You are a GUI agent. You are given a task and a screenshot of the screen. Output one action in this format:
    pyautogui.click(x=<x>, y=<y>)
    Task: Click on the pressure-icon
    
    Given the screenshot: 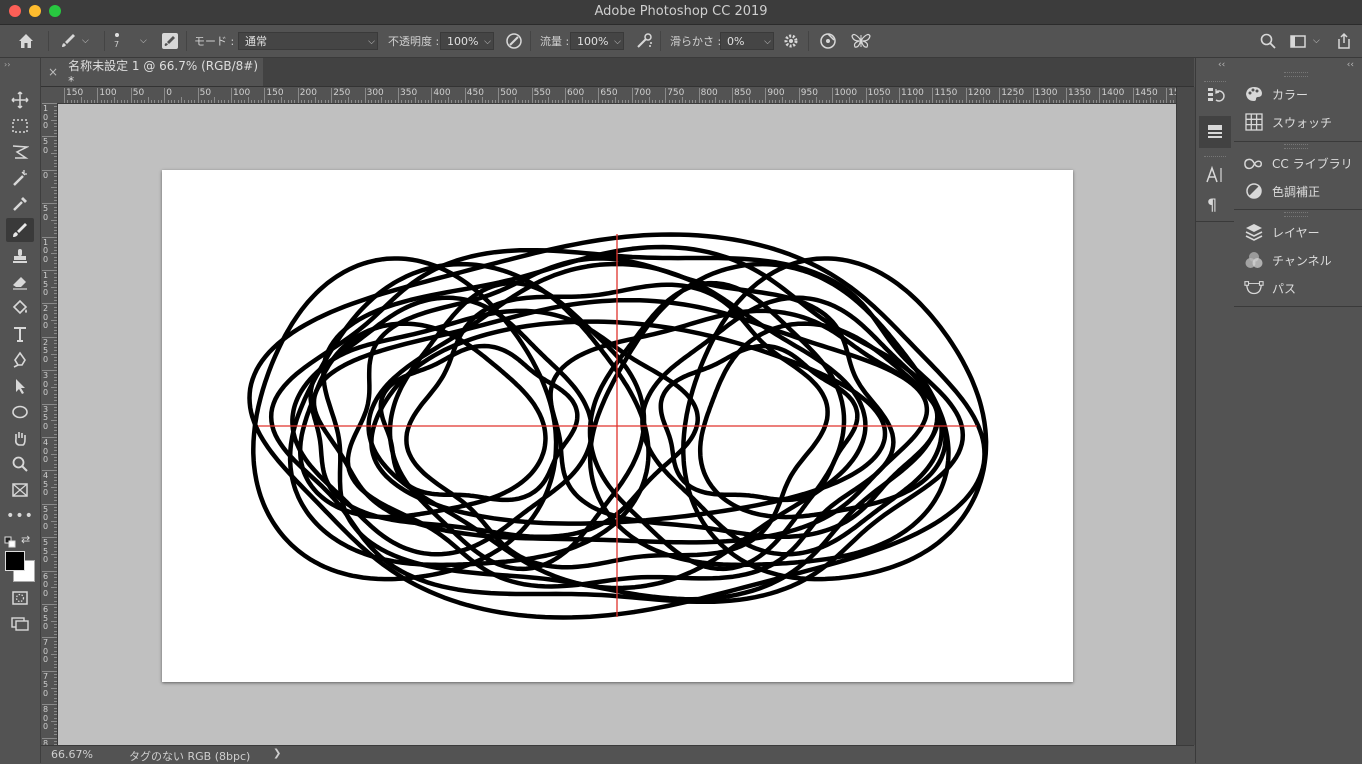 What is the action you would take?
    pyautogui.click(x=514, y=41)
    